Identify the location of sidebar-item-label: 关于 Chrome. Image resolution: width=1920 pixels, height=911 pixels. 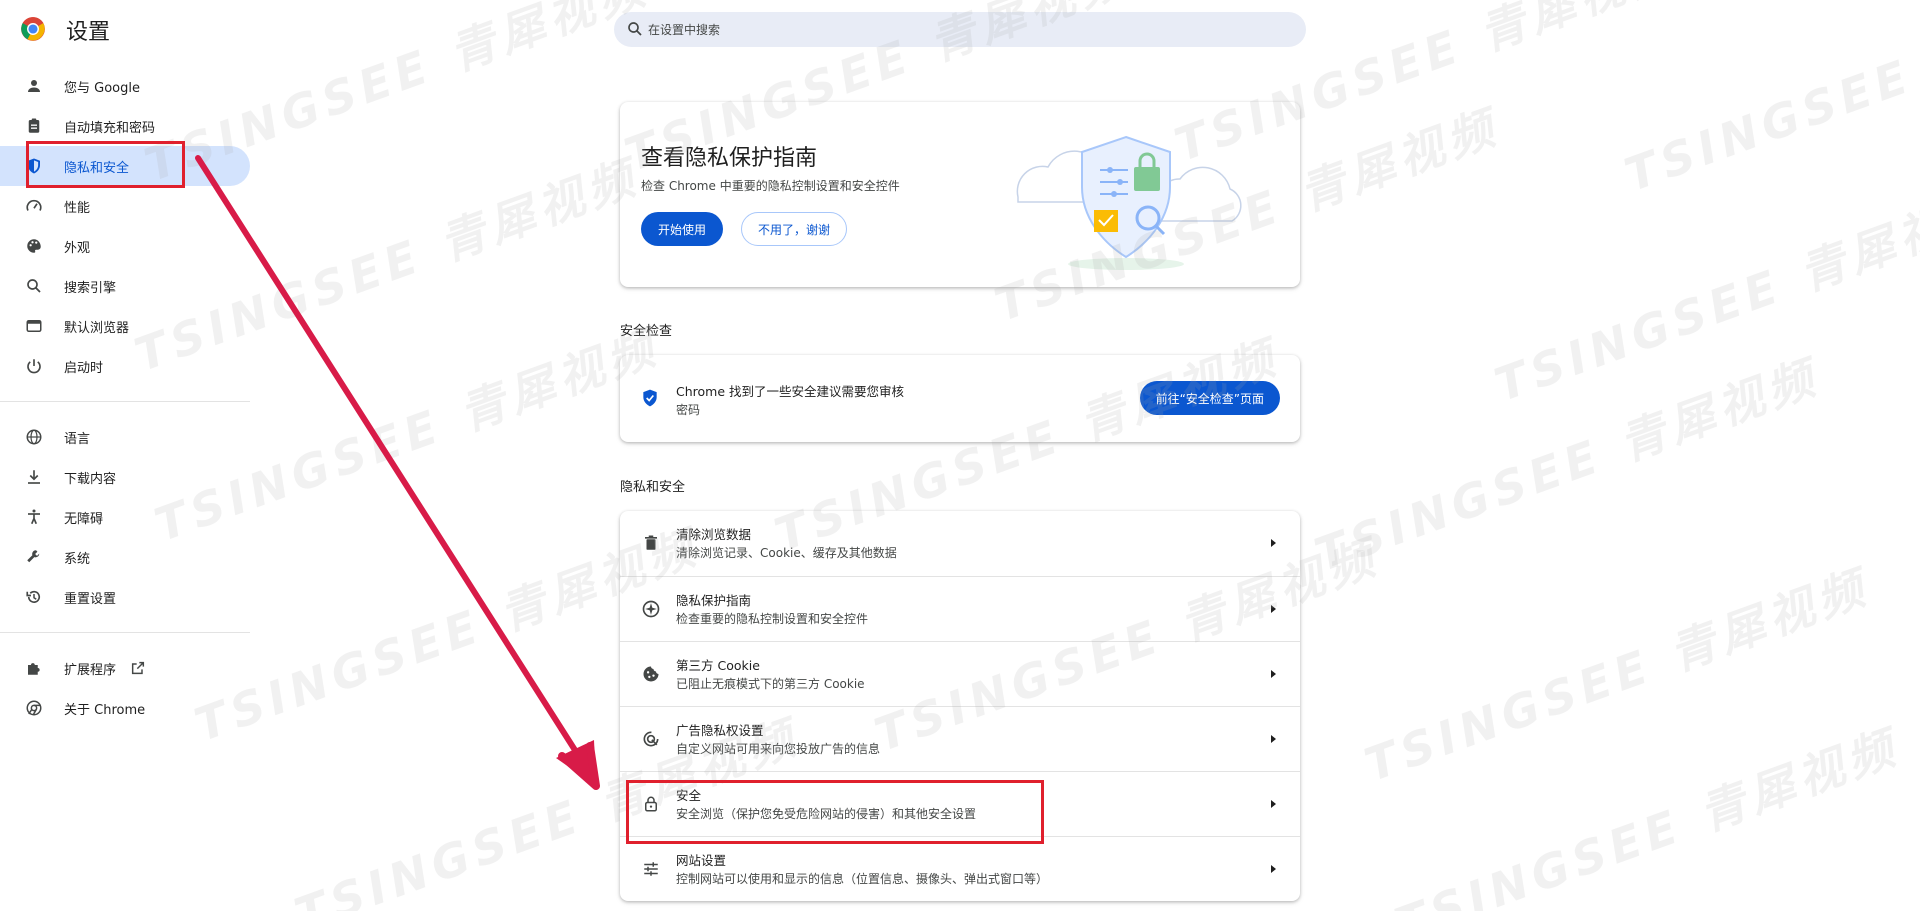
(105, 710).